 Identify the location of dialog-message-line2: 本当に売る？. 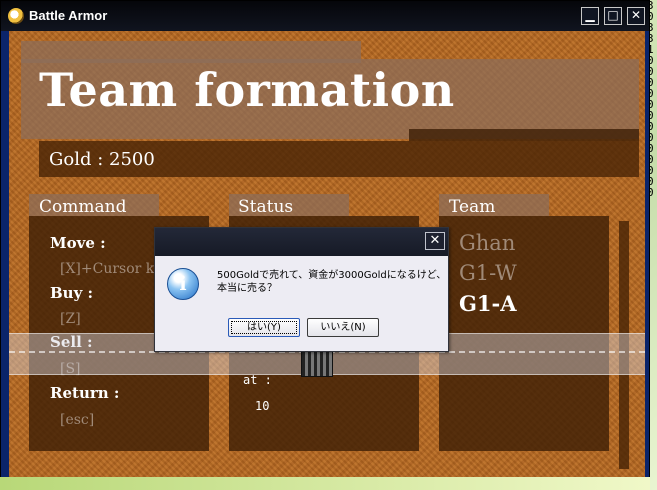
(247, 288).